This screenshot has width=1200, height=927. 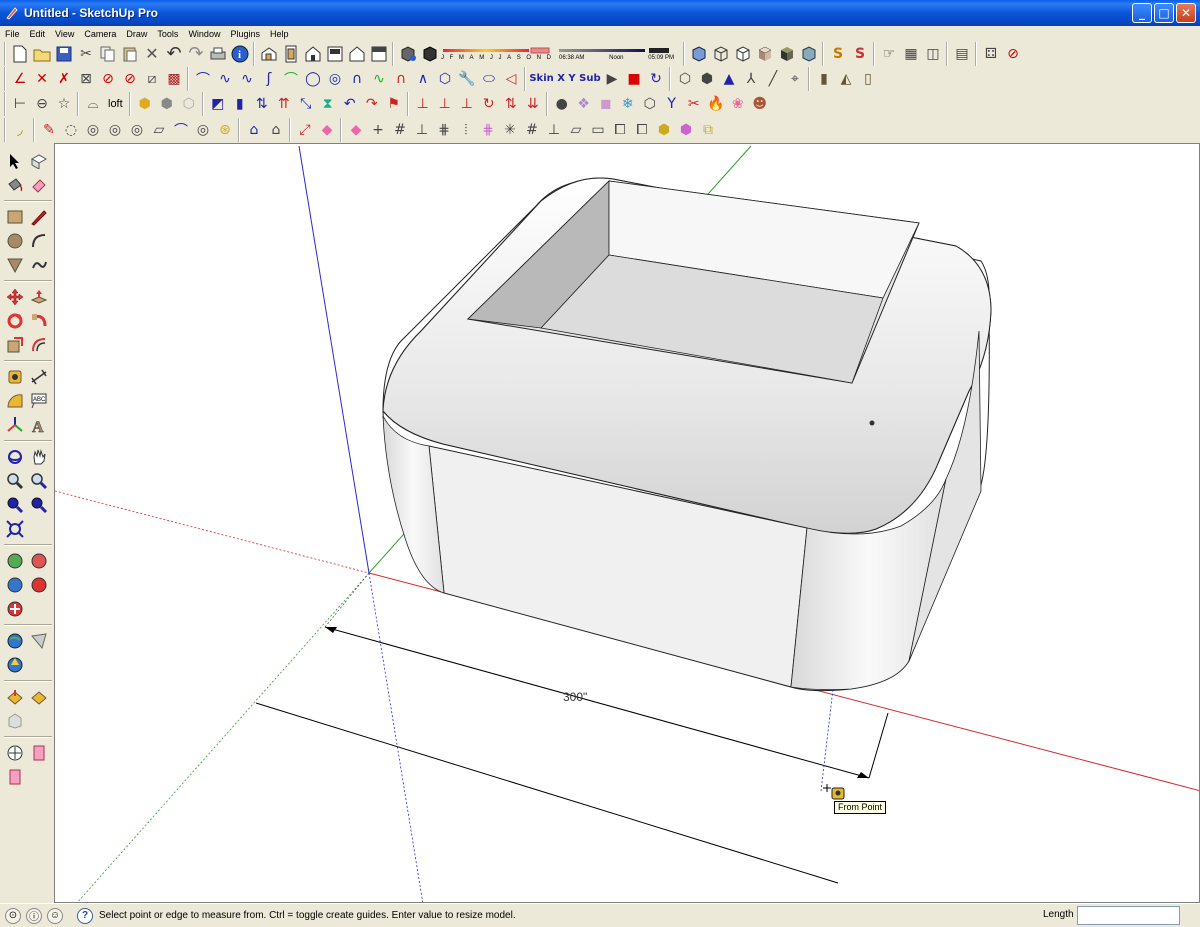 What do you see at coordinates (685, 79) in the screenshot?
I see `cube-mesh-icon: ⬡` at bounding box center [685, 79].